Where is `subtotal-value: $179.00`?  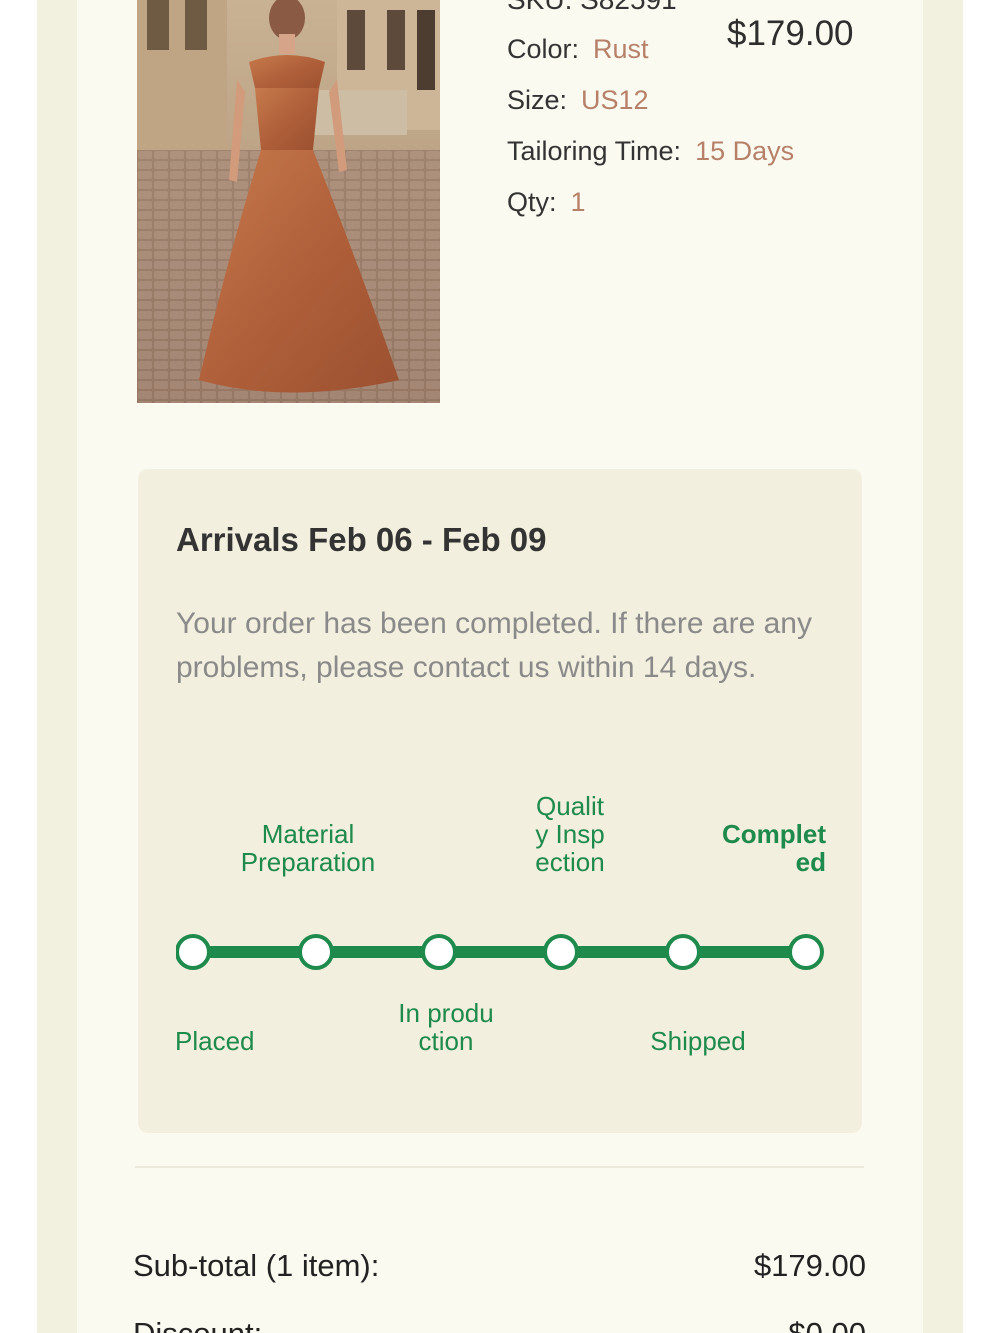 subtotal-value: $179.00 is located at coordinates (809, 1265).